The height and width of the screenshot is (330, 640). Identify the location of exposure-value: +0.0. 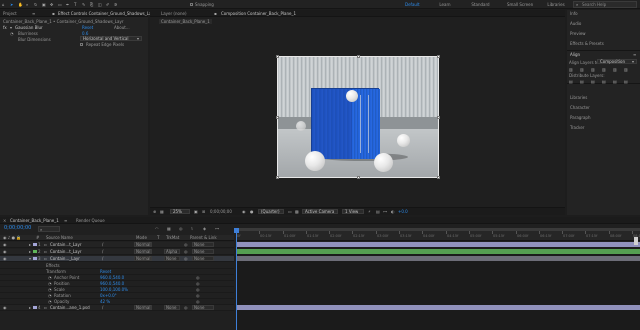
(403, 211).